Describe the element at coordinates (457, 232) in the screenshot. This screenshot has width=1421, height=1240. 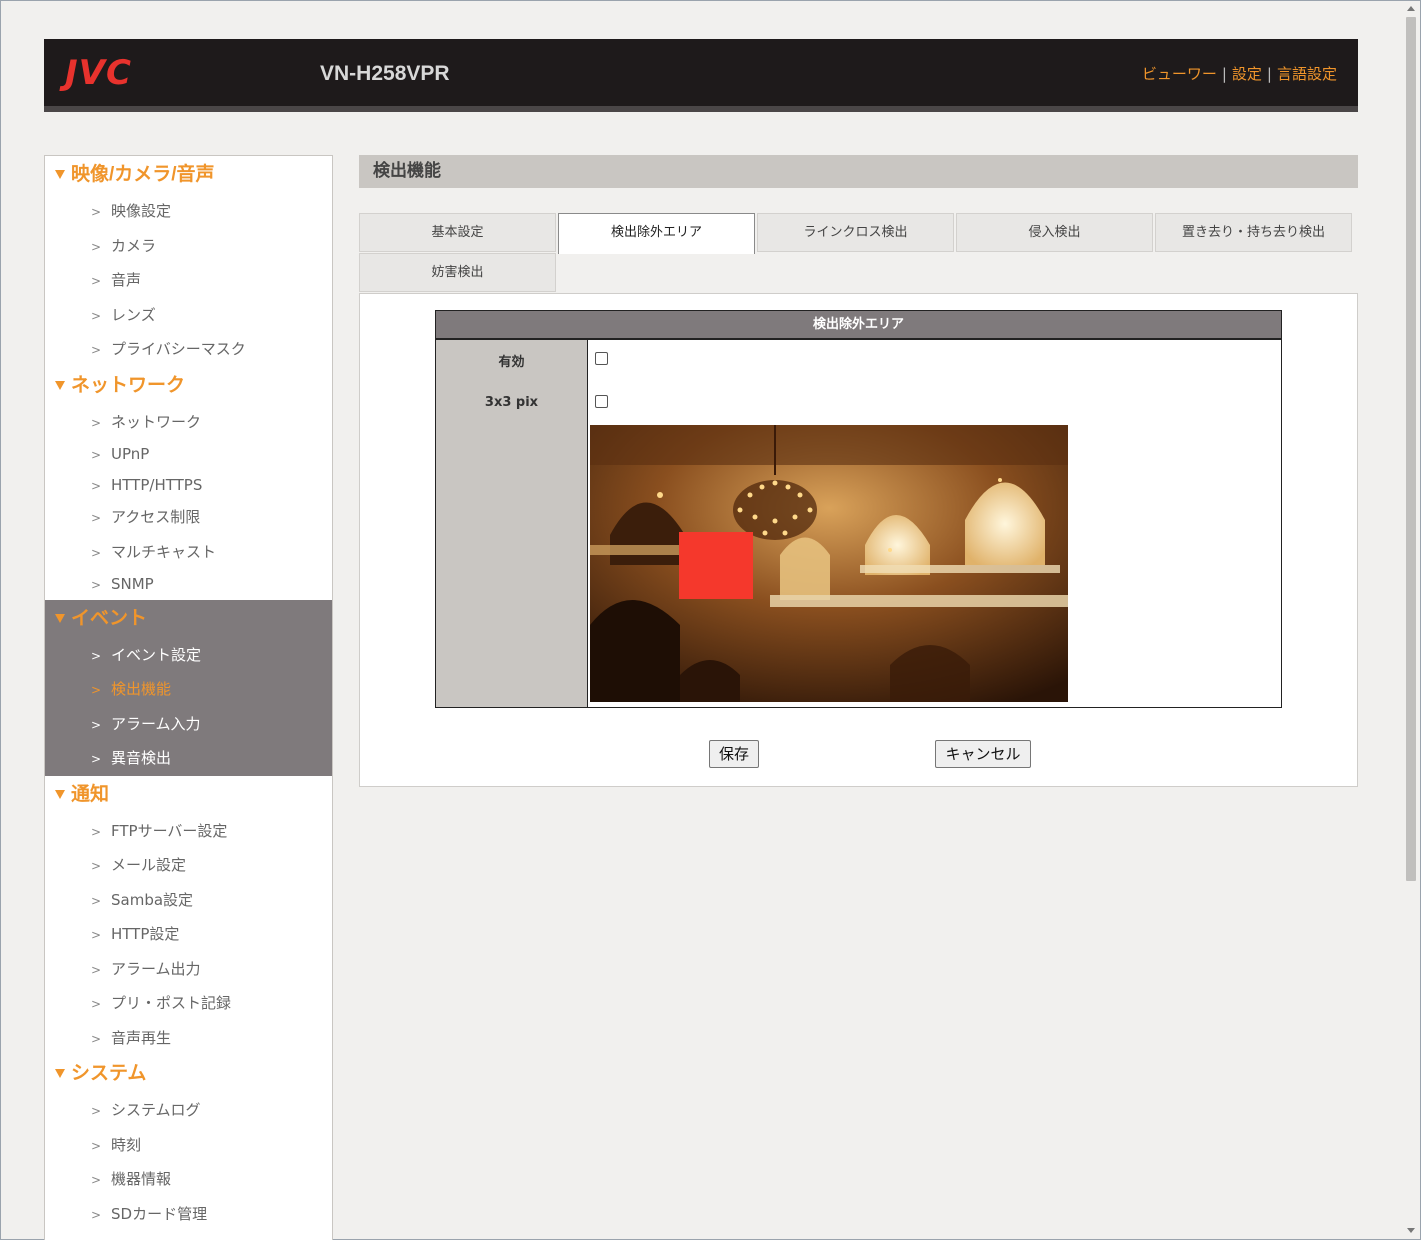
I see `tab-basic-settings: 基本設定` at that location.